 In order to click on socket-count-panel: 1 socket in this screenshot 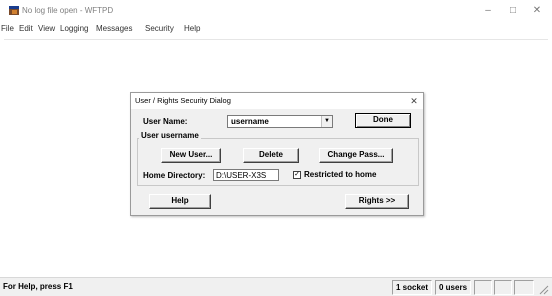, I will do `click(412, 287)`.